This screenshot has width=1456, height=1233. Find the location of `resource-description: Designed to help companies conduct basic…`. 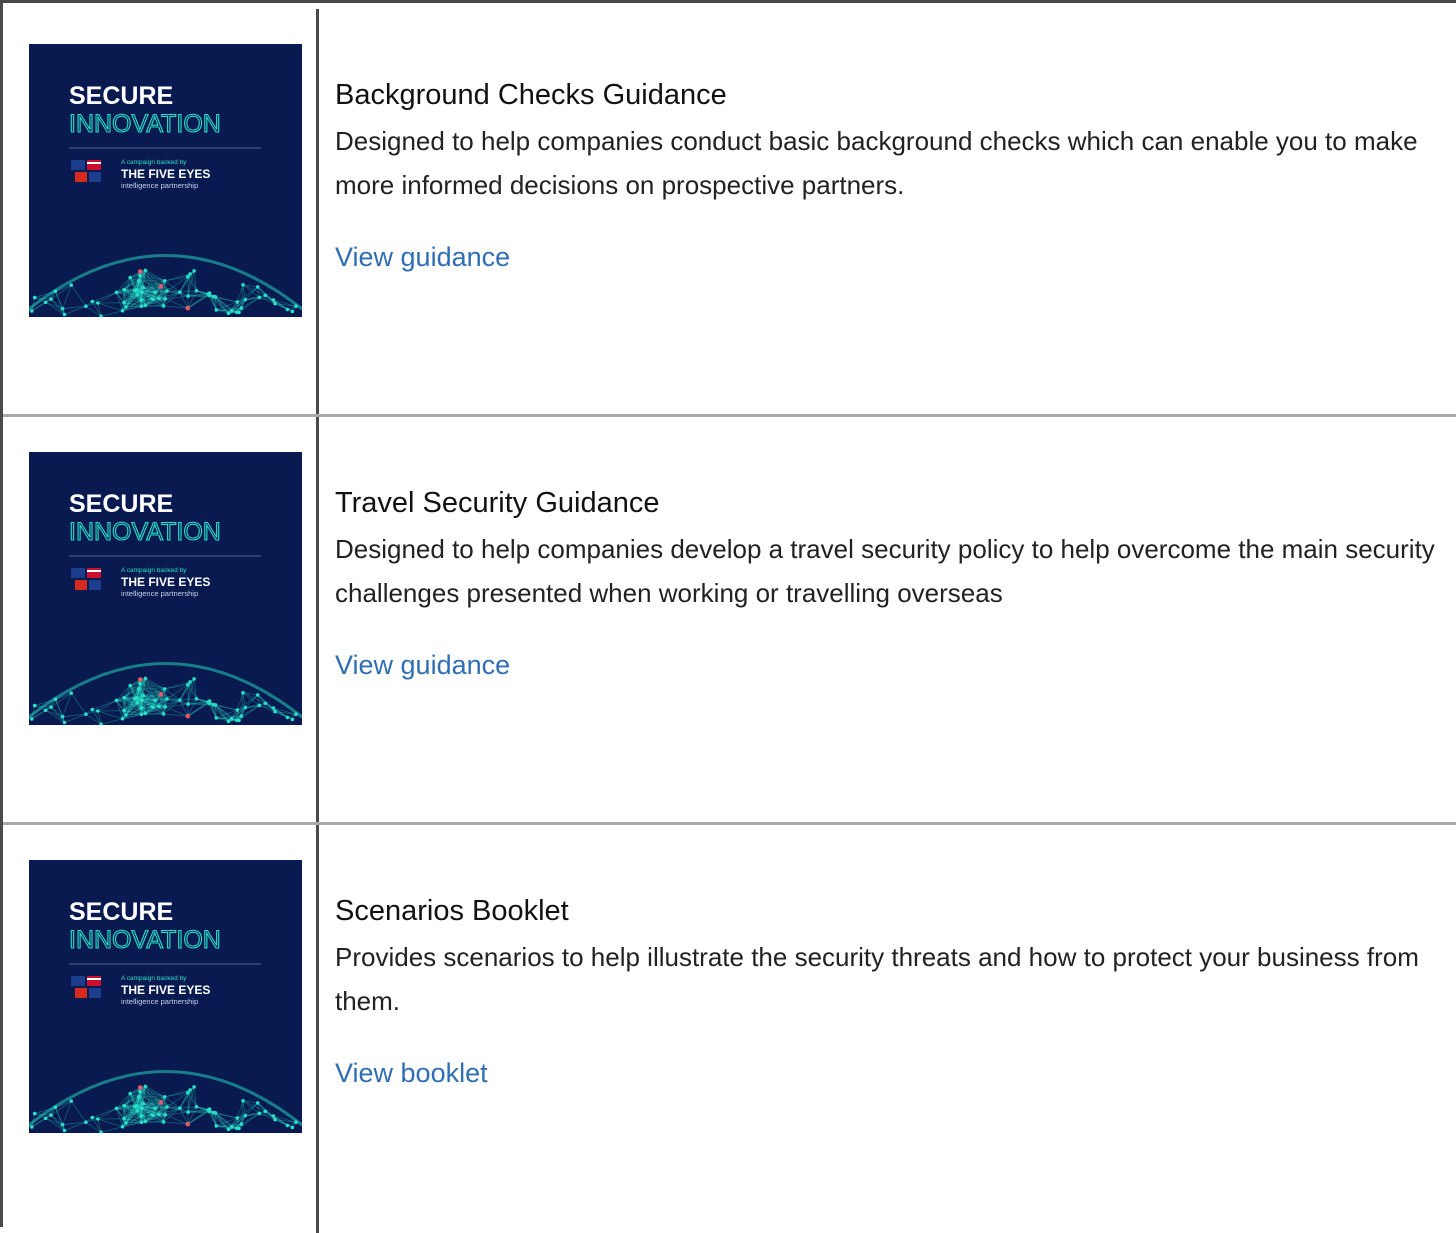

resource-description: Designed to help companies conduct basic… is located at coordinates (895, 163).